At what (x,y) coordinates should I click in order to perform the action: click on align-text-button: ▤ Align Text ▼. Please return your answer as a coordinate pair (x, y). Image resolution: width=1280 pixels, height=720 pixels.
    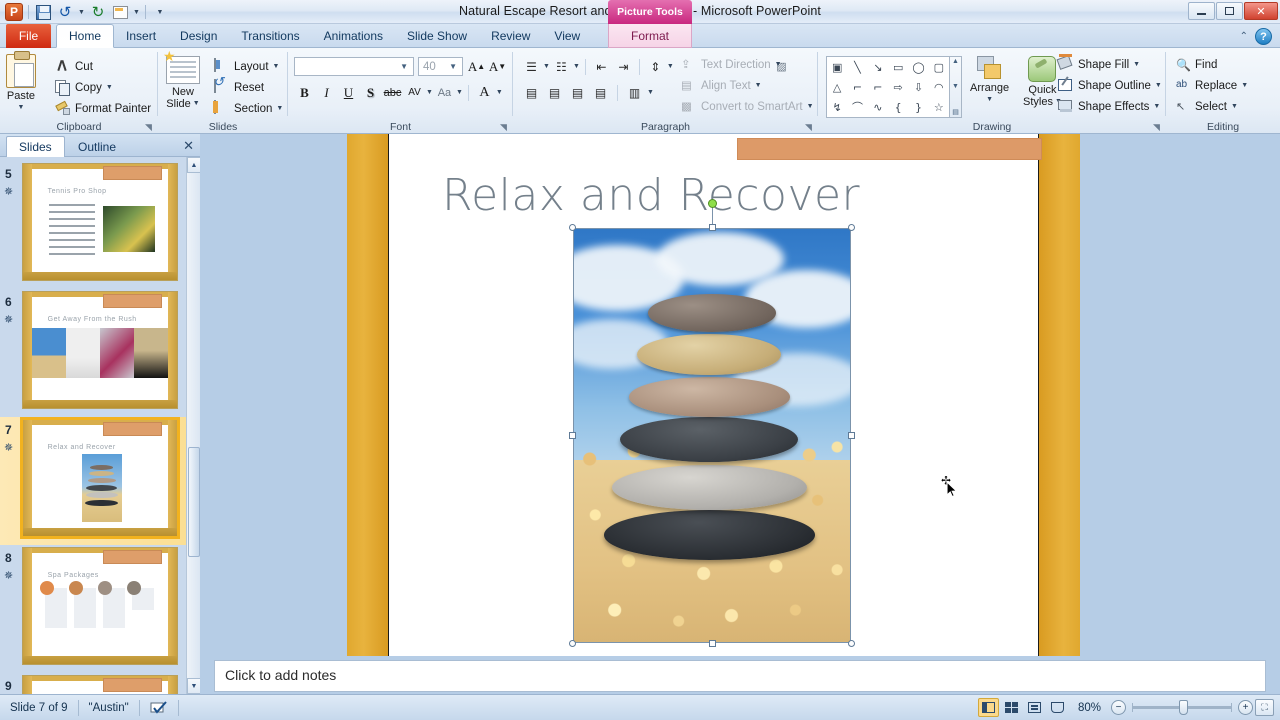
    Looking at the image, I should click on (747, 85).